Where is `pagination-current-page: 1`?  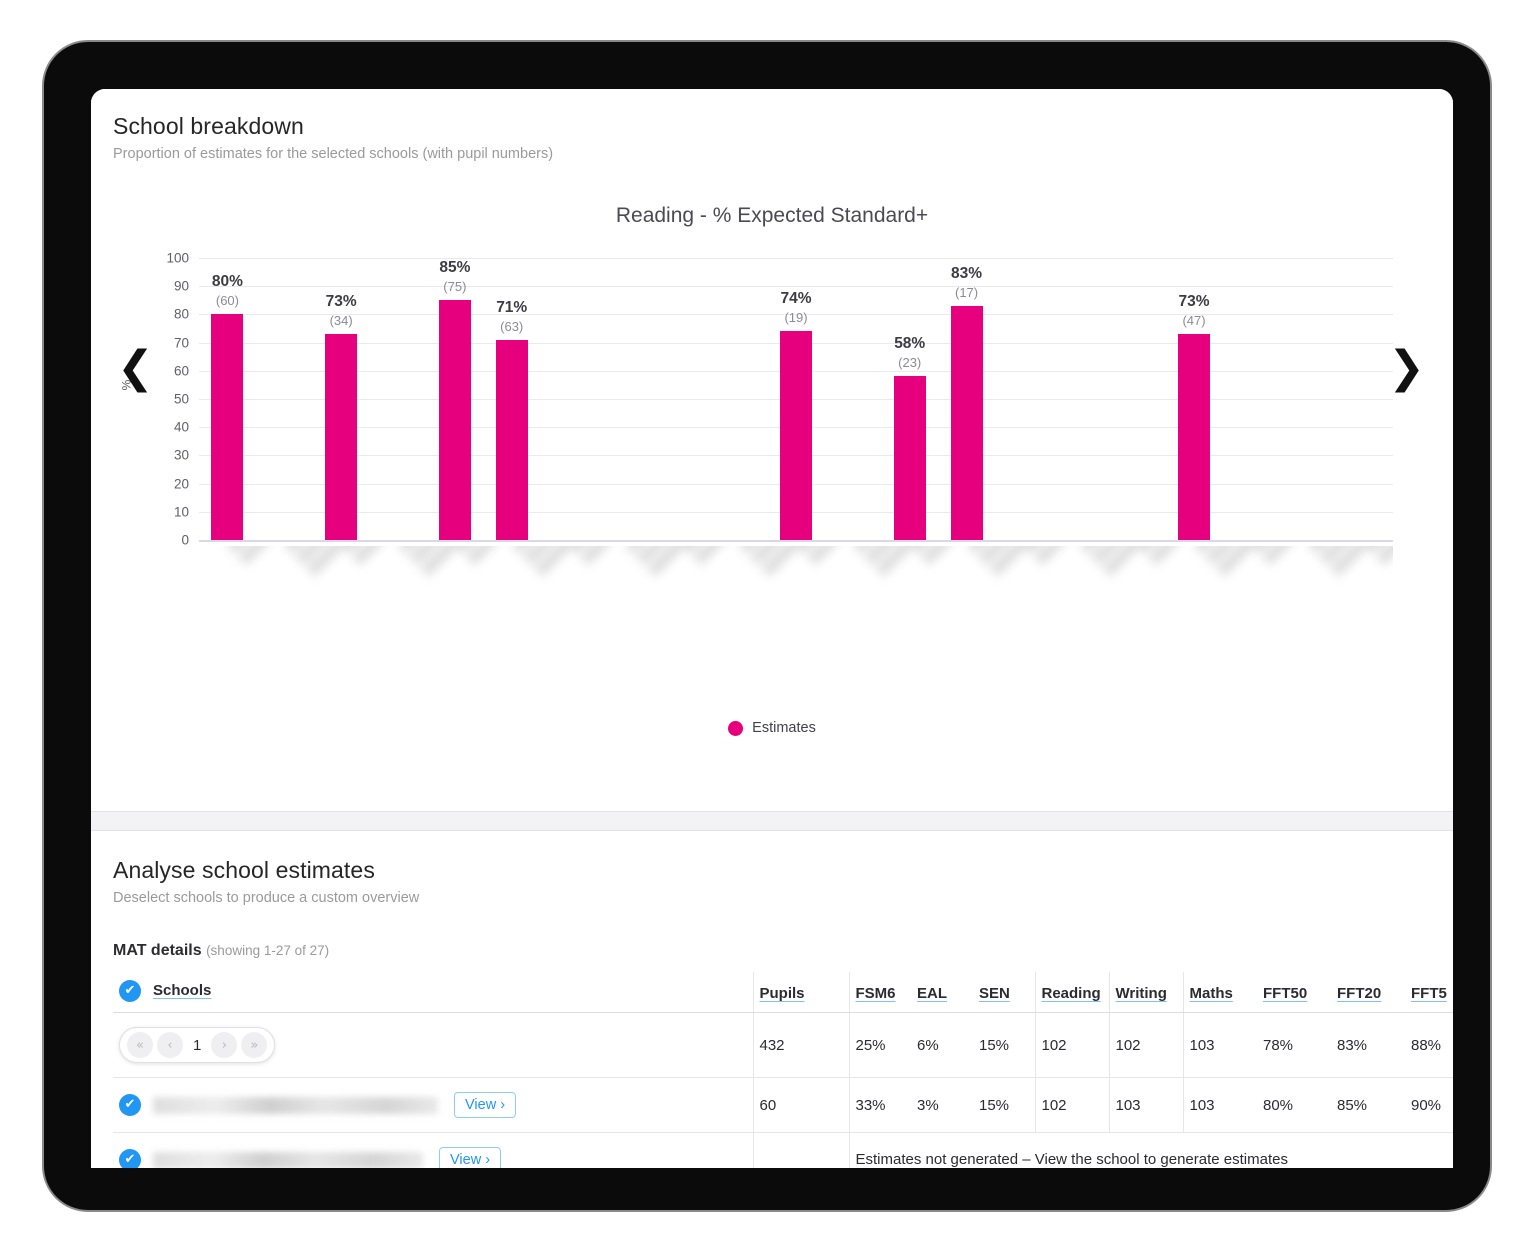 pagination-current-page: 1 is located at coordinates (197, 1045).